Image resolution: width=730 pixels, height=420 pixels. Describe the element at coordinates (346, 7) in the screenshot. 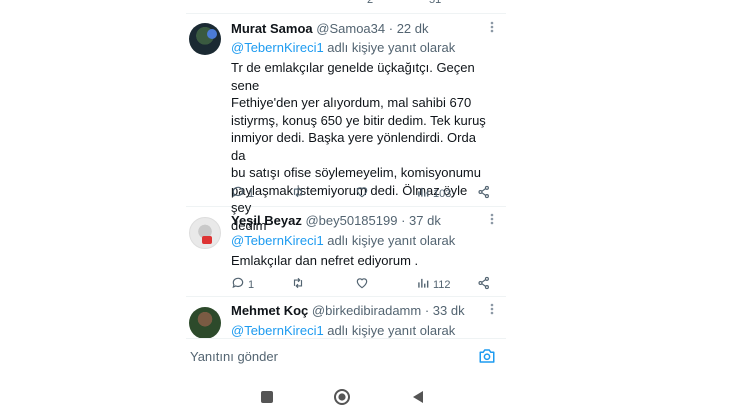

I see `previous-tweet-actions: 2 51` at that location.